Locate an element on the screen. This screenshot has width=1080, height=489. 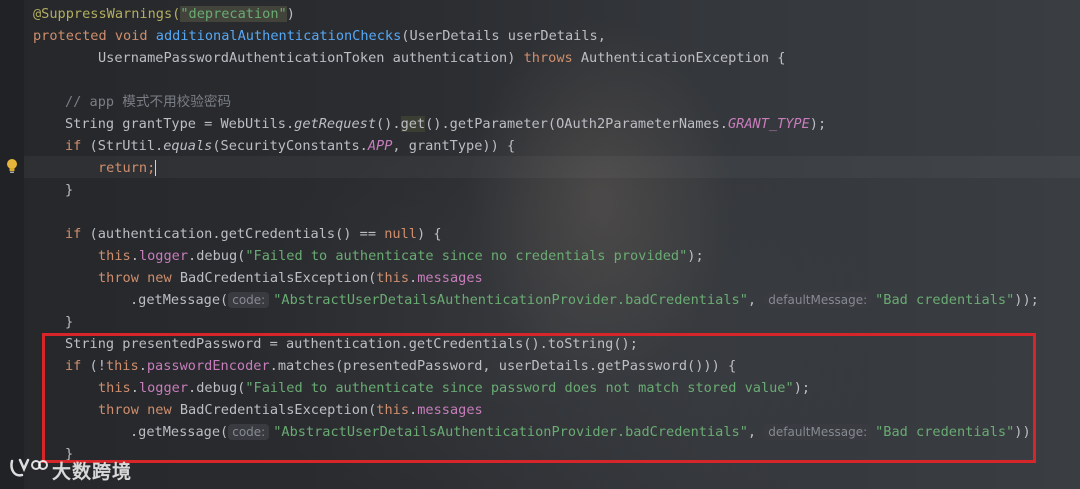
param-hint-default-message: defaultMessage: is located at coordinates (818, 300).